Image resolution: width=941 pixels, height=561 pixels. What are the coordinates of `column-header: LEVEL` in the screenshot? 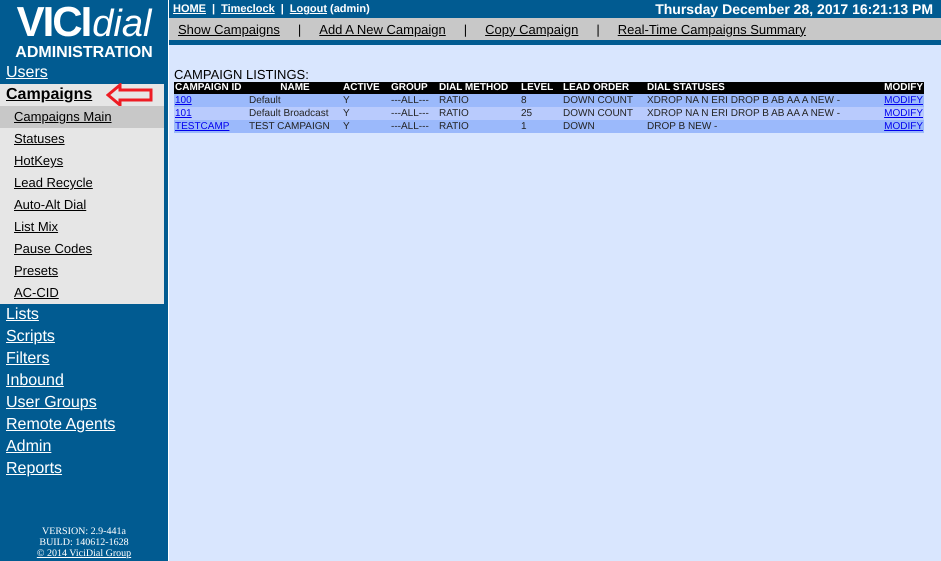 It's located at (541, 88).